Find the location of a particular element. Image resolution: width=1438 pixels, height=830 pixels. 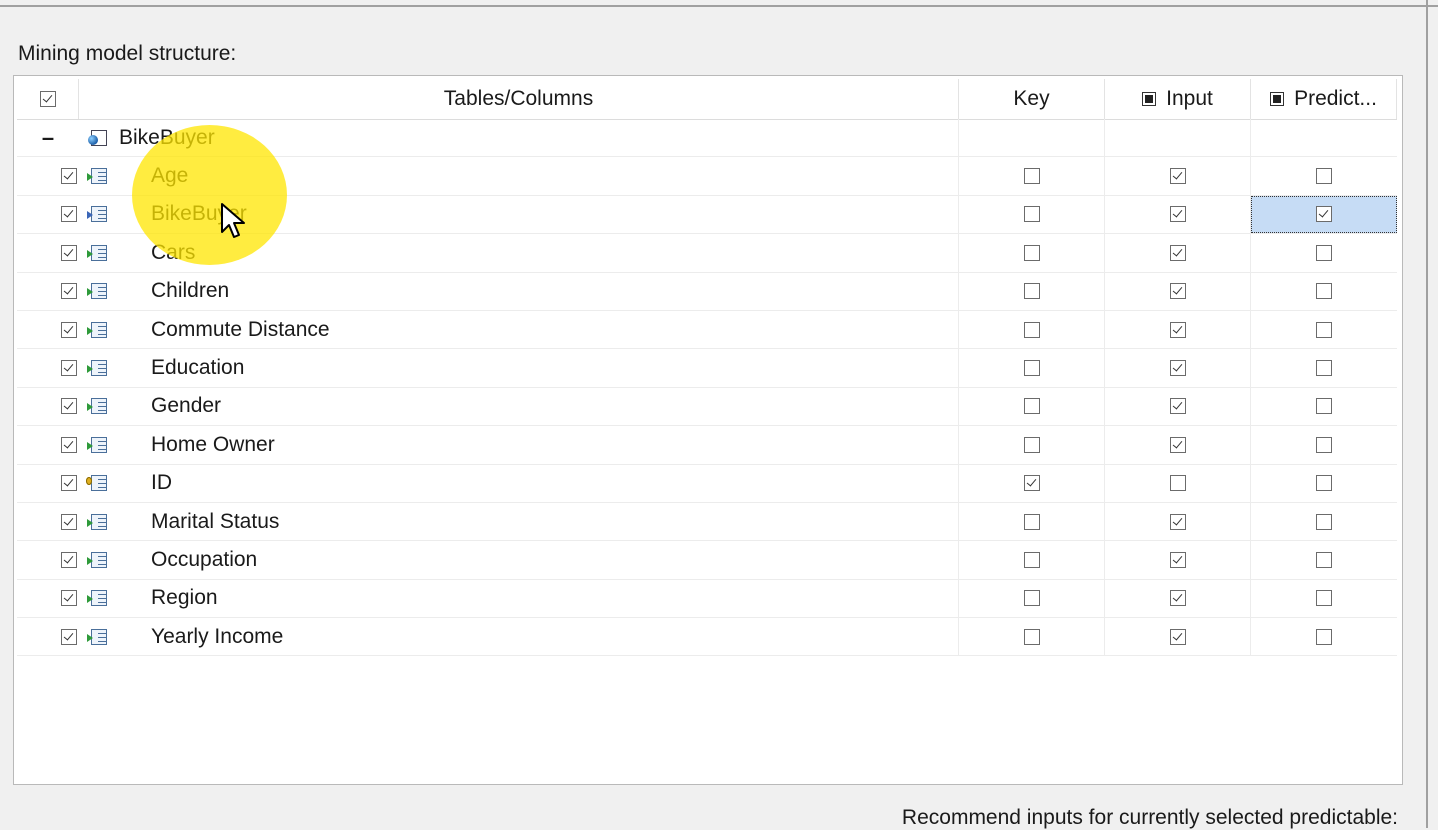

column-name: Age is located at coordinates (170, 176).